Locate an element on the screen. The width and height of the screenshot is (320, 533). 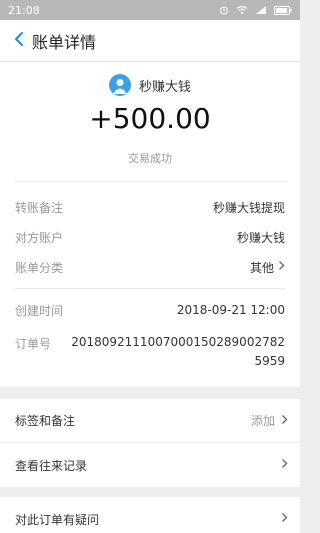
merchant-name: 秒赚大钱 is located at coordinates (164, 87).